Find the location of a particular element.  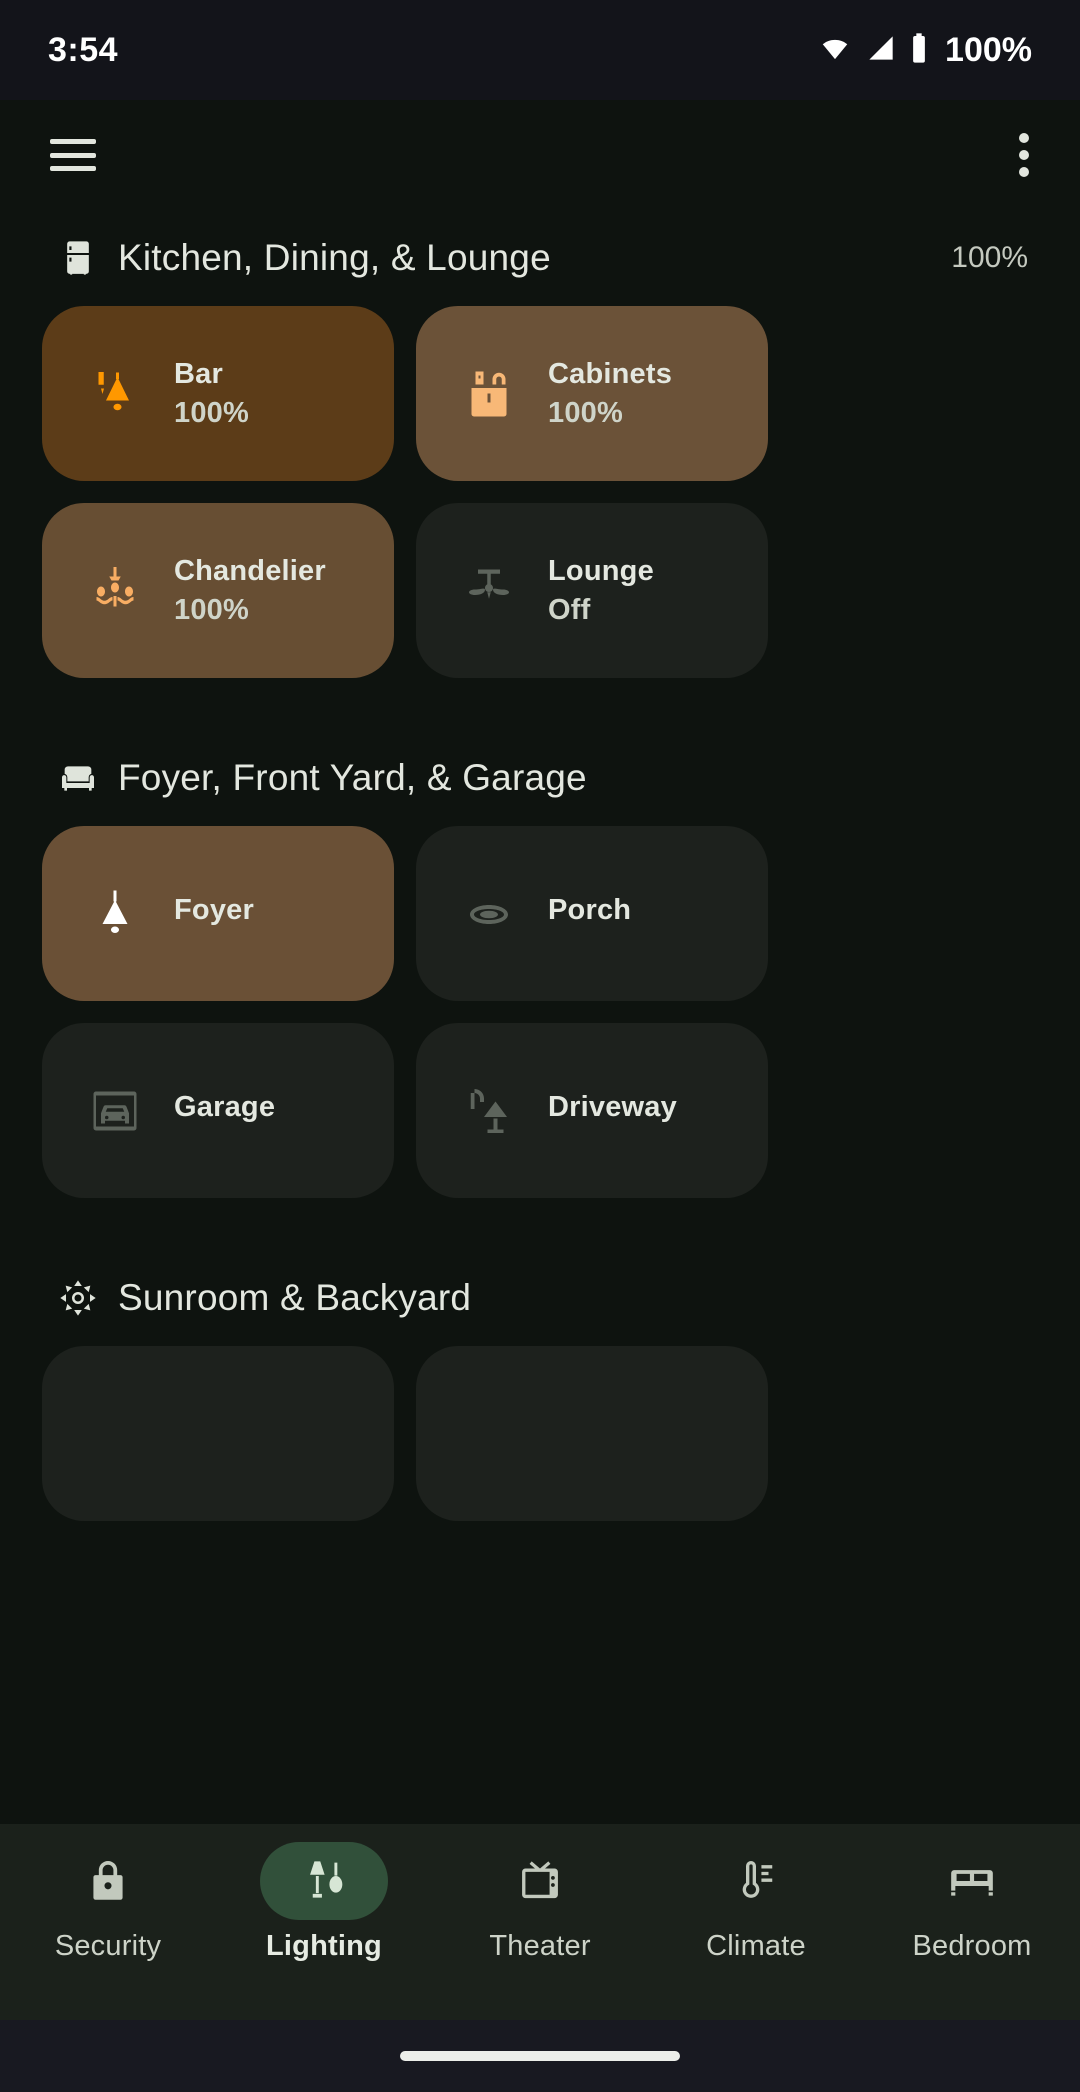

refrigerator-icon is located at coordinates (78, 258).